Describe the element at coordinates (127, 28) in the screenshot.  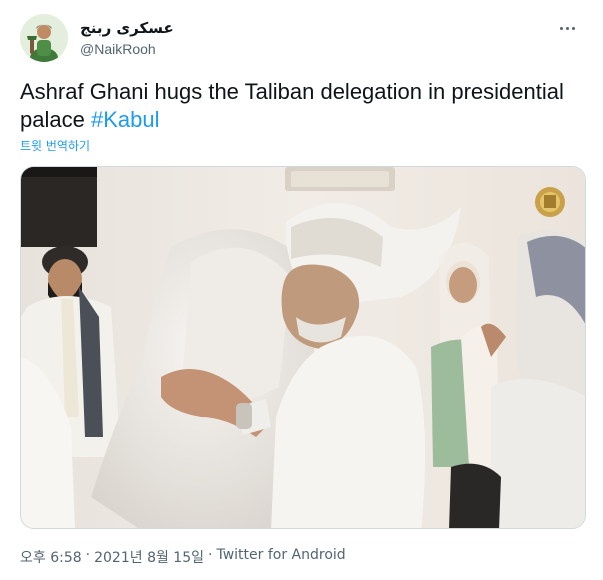
I see `display-name: عسكرى ربنج` at that location.